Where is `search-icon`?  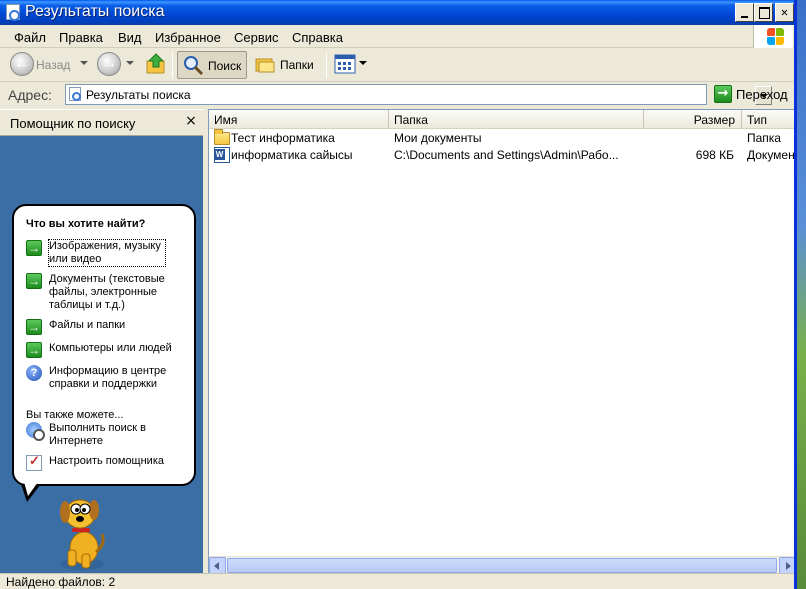
search-icon is located at coordinates (194, 66).